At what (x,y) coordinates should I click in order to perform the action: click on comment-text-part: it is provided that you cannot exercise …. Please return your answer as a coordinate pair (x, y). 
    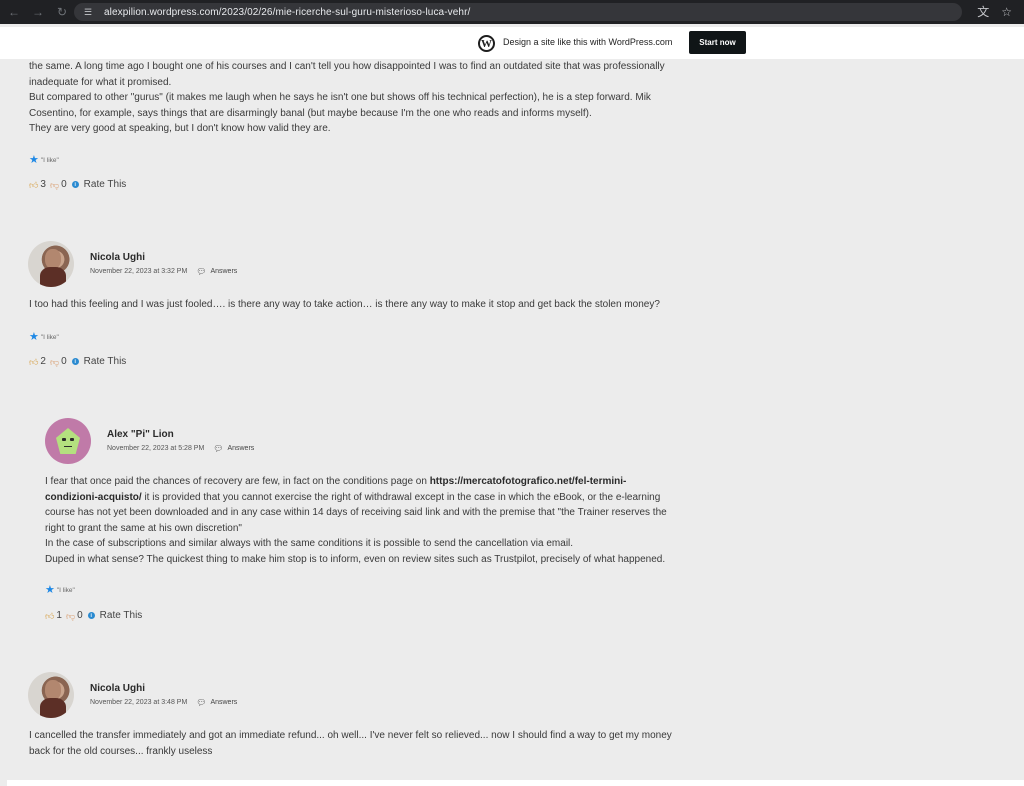
    Looking at the image, I should click on (401, 497).